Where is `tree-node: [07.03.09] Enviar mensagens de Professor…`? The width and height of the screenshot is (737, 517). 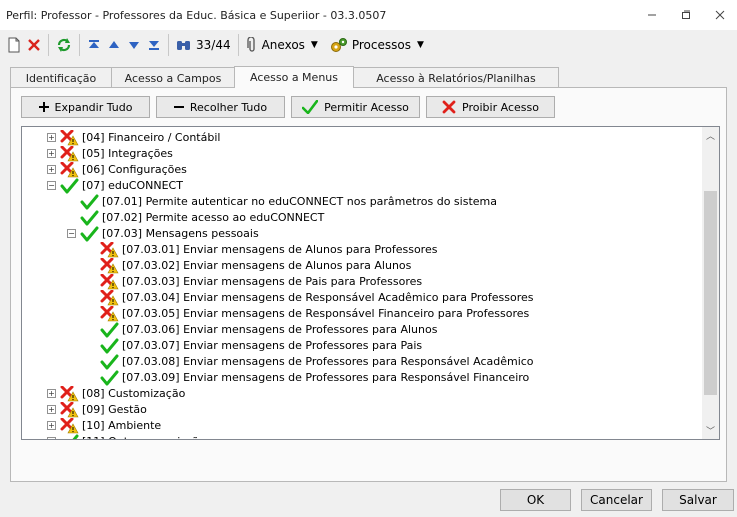 tree-node: [07.03.09] Enviar mensagens de Professor… is located at coordinates (362, 378).